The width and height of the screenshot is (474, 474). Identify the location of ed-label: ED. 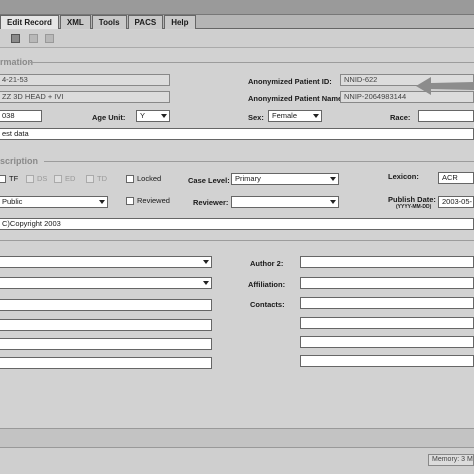
(70, 179).